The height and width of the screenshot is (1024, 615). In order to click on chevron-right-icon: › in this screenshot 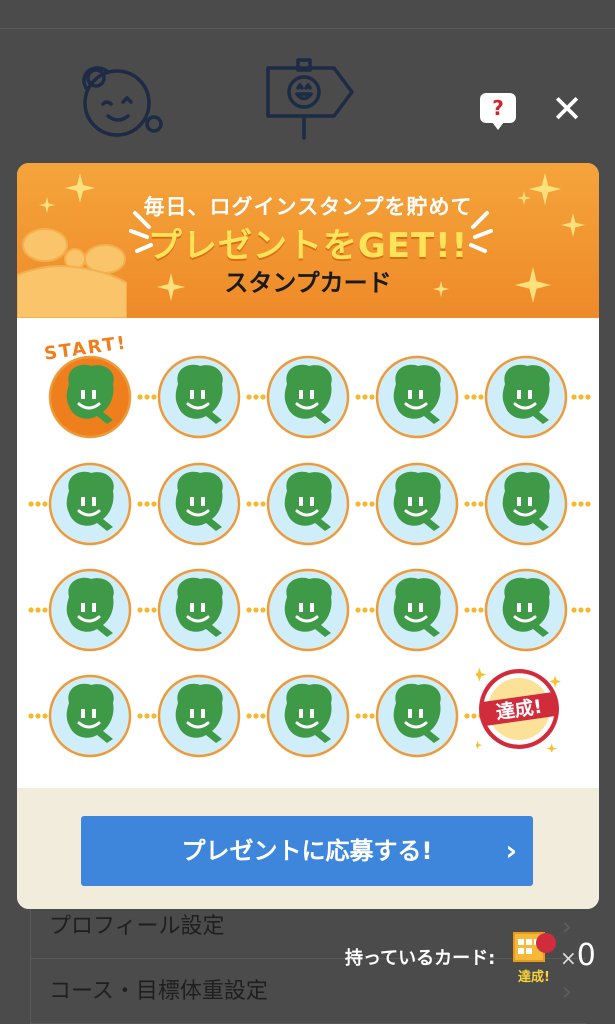, I will do `click(511, 850)`.